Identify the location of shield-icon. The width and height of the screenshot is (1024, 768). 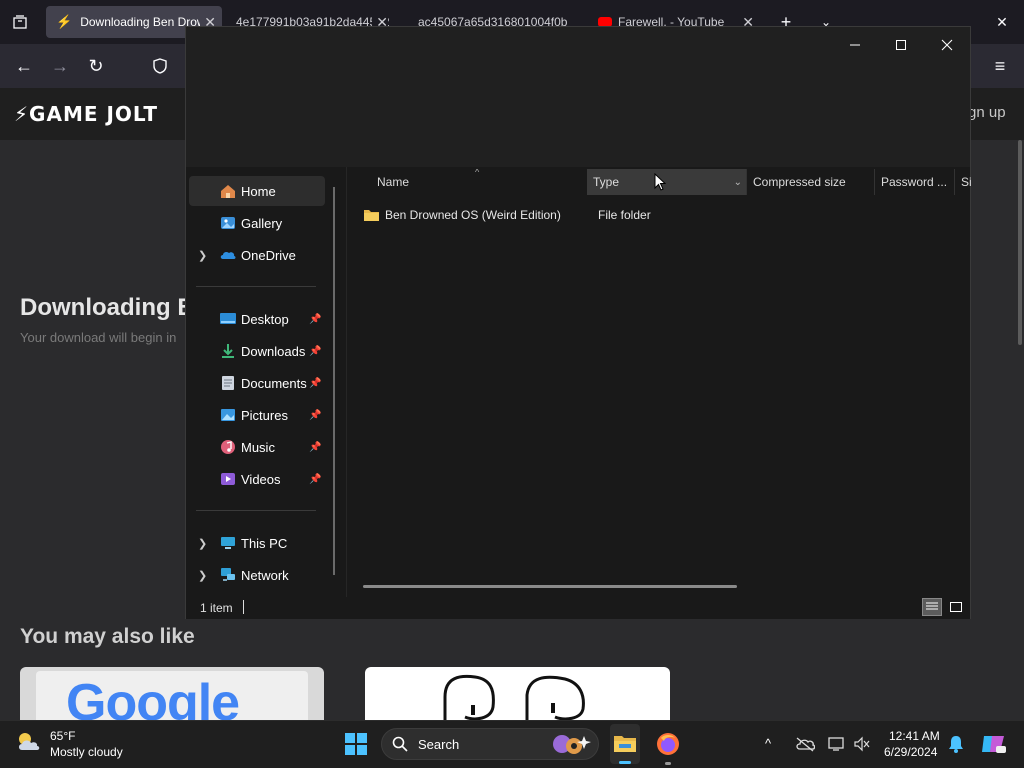
(160, 66).